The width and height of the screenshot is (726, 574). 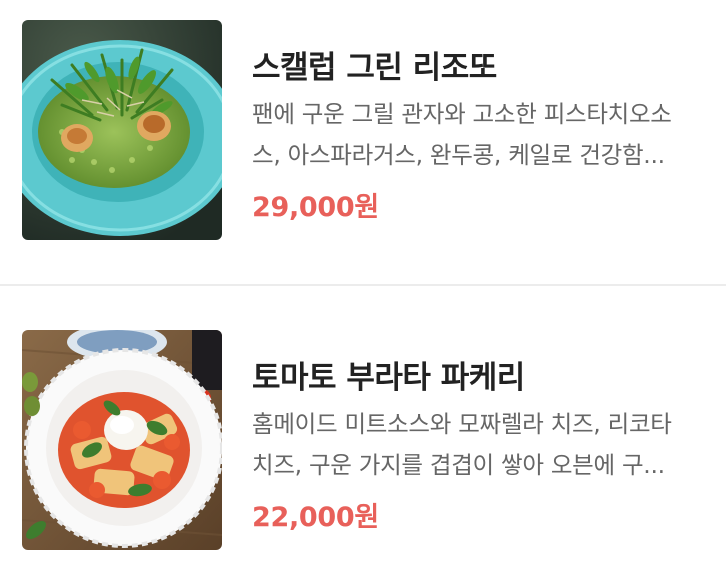 What do you see at coordinates (374, 68) in the screenshot?
I see `menu-item-title: 스캘럽 그린 리조또` at bounding box center [374, 68].